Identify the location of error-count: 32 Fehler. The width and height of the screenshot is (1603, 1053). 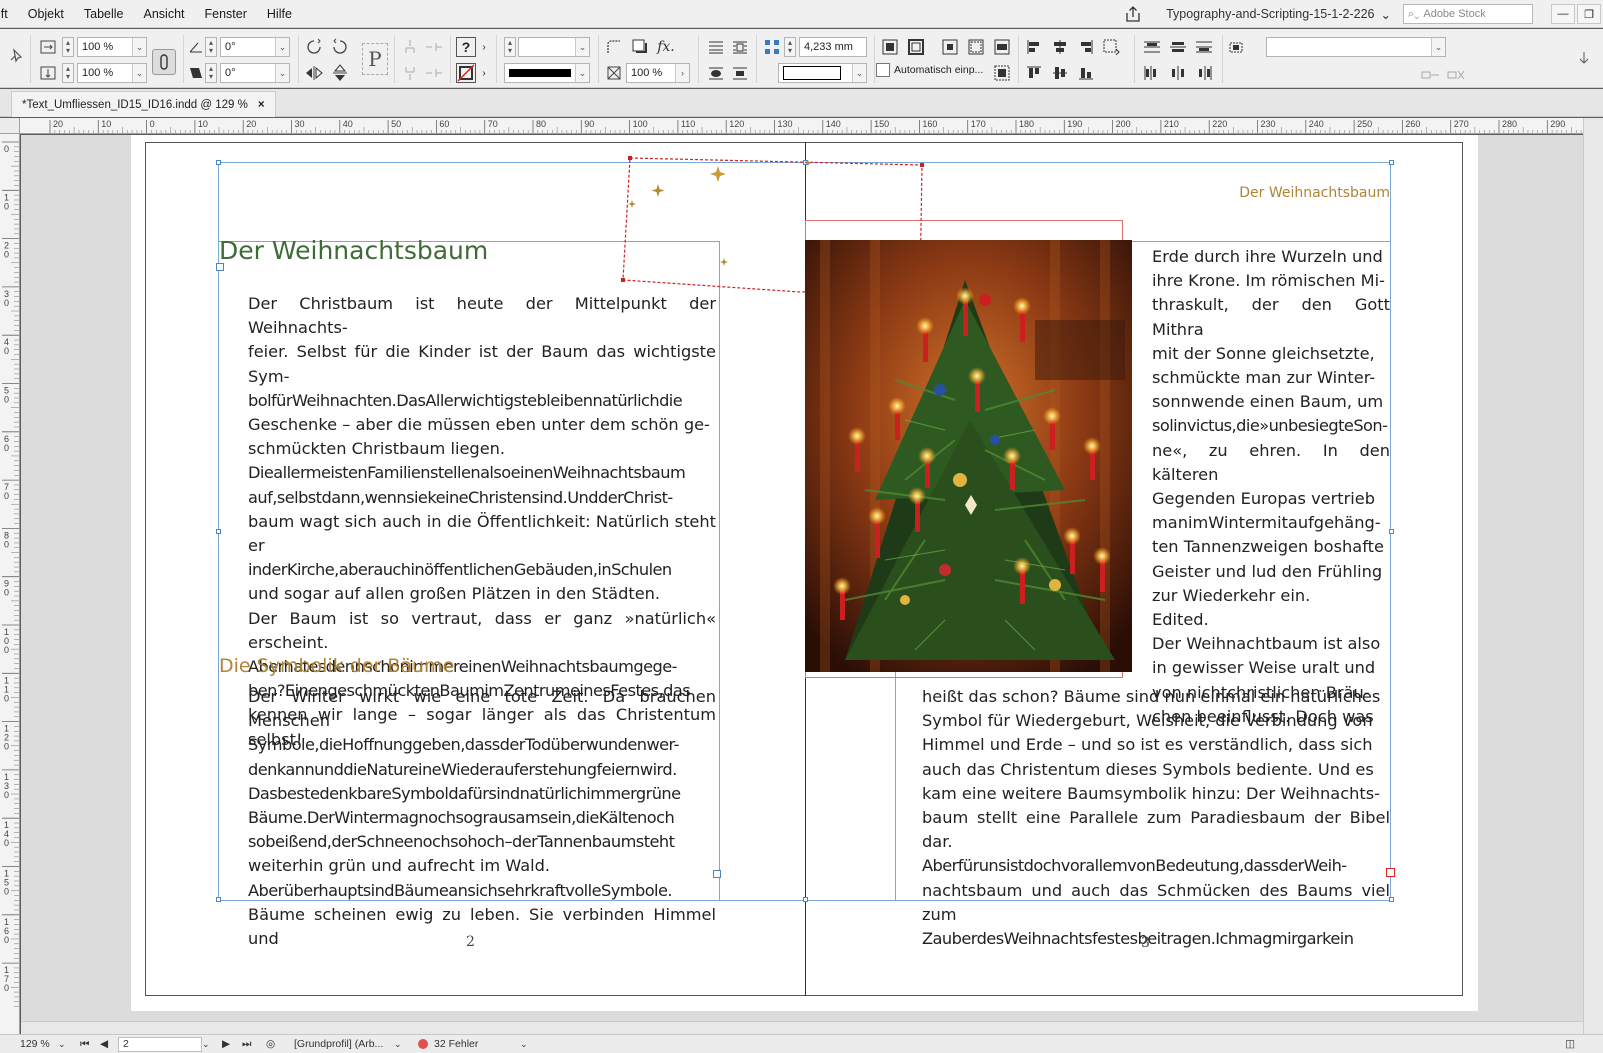
(477, 1044).